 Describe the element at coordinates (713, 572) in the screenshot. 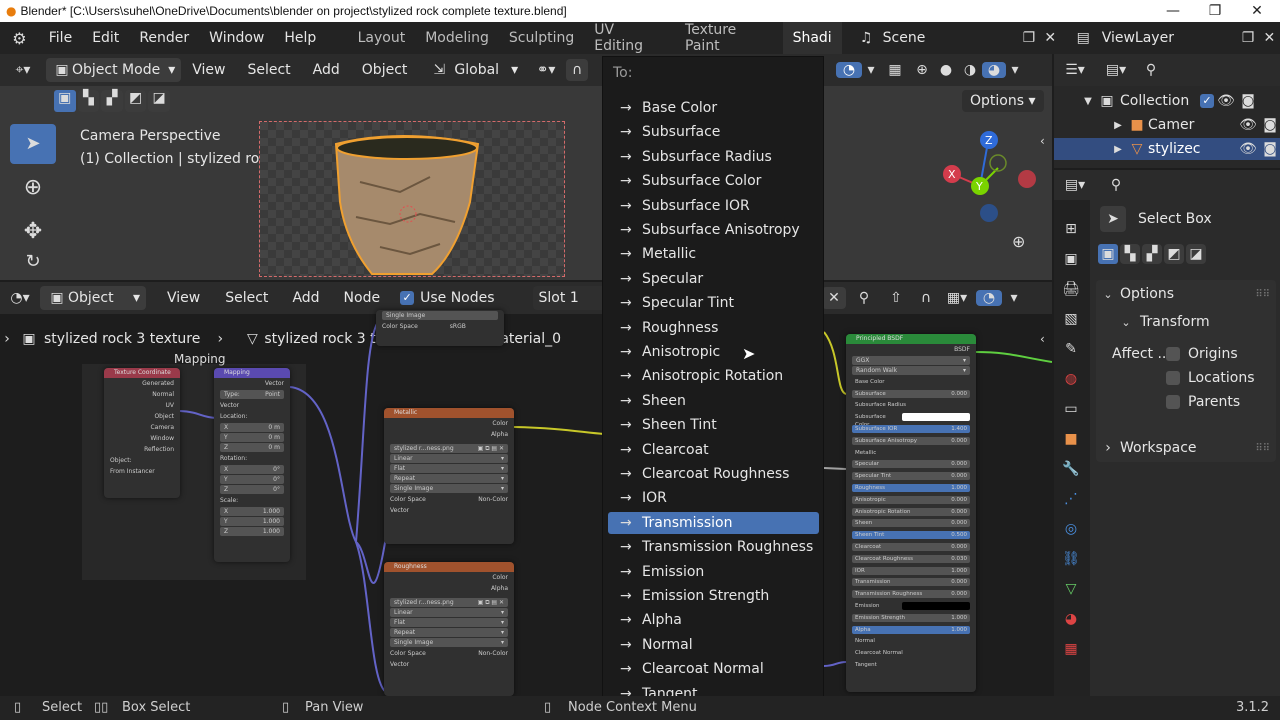

I see `menu-item-emission: → Emission` at that location.